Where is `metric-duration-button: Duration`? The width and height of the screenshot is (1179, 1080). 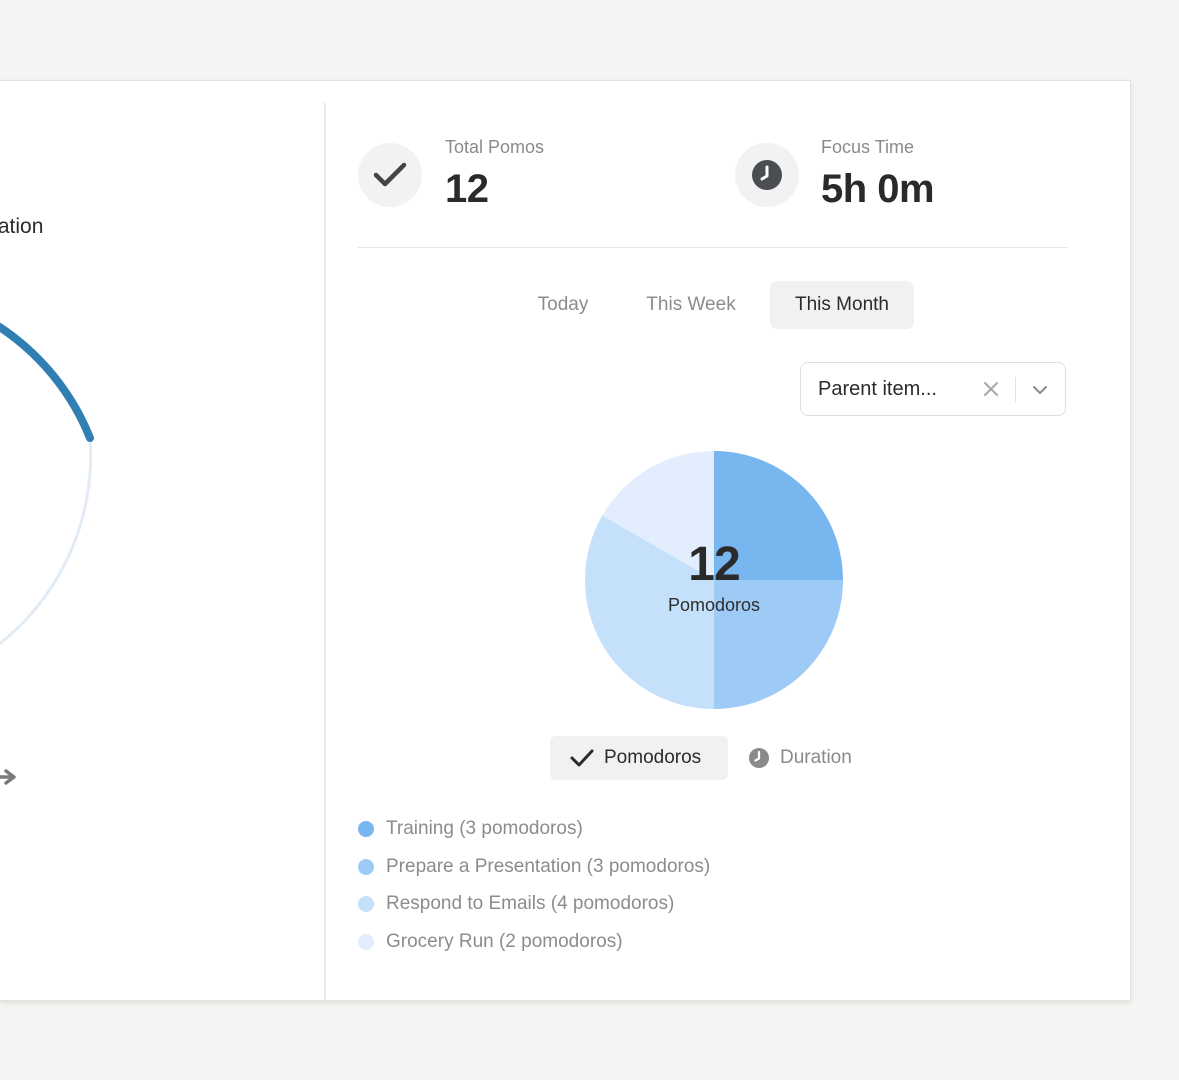
metric-duration-button: Duration is located at coordinates (813, 758).